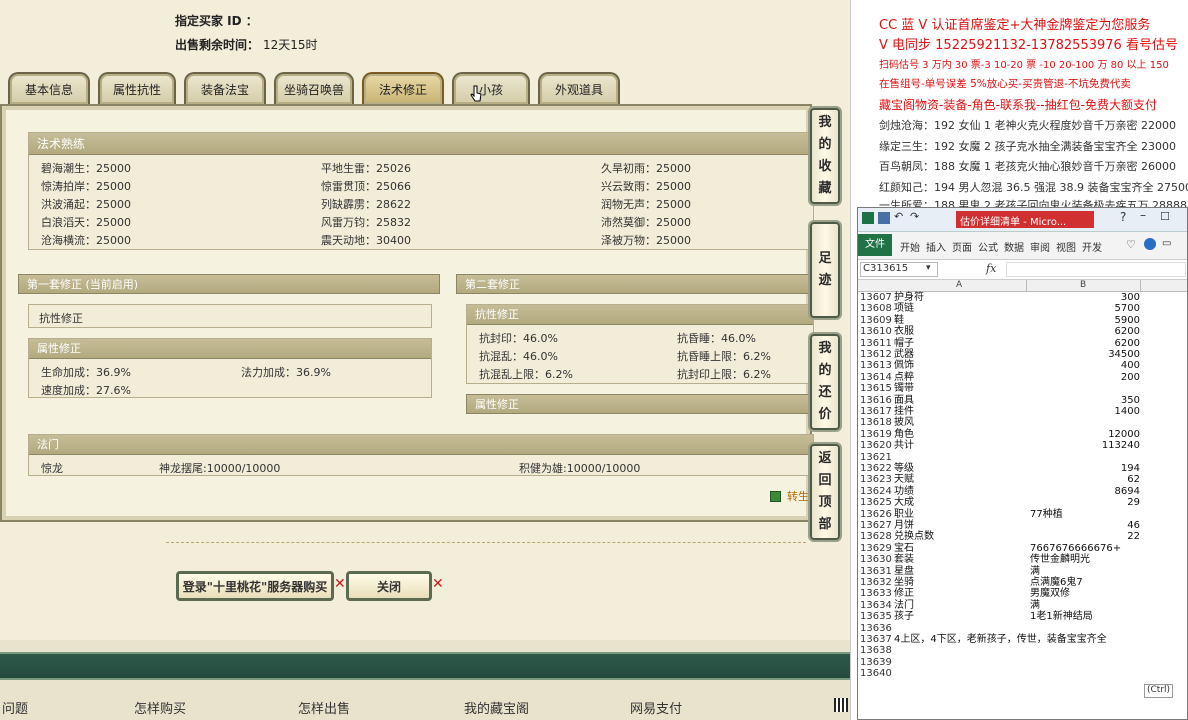 The height and width of the screenshot is (720, 1188). I want to click on close-button: 关闭, so click(389, 586).